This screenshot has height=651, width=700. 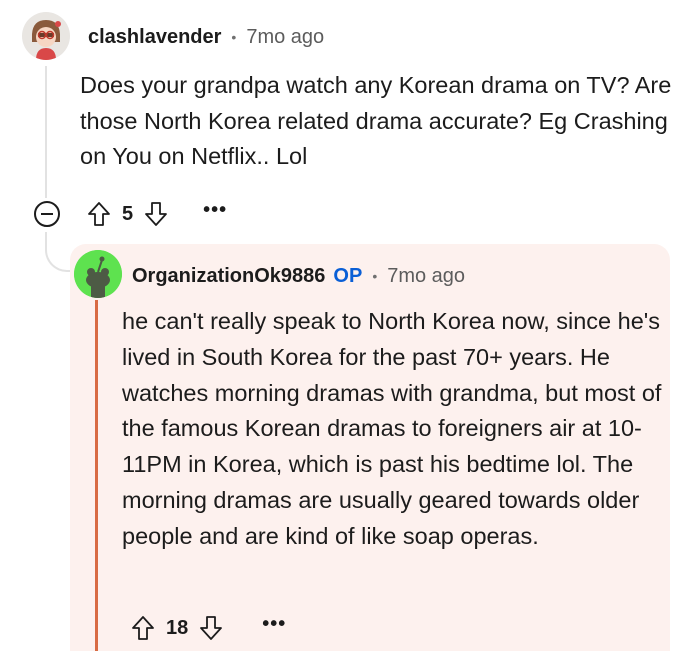 I want to click on snoo-avatar-icon, so click(x=98, y=274).